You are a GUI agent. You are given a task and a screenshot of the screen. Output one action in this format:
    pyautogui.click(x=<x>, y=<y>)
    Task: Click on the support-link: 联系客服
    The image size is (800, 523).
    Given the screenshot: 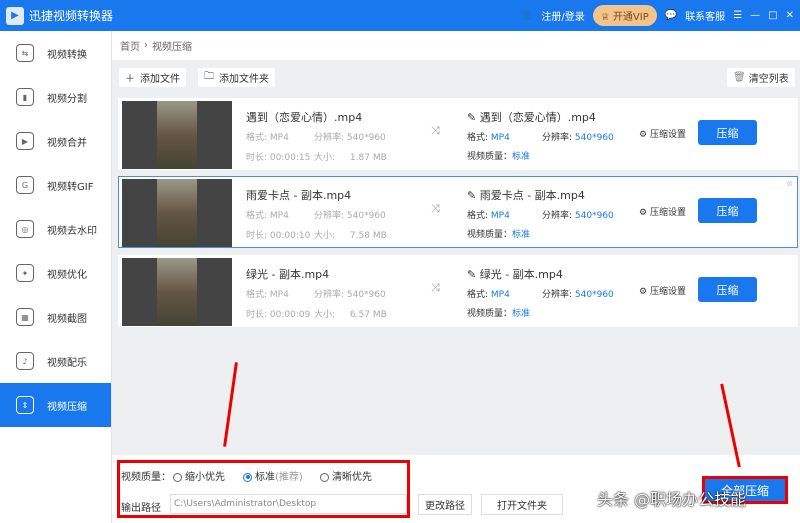 What is the action you would take?
    pyautogui.click(x=705, y=15)
    